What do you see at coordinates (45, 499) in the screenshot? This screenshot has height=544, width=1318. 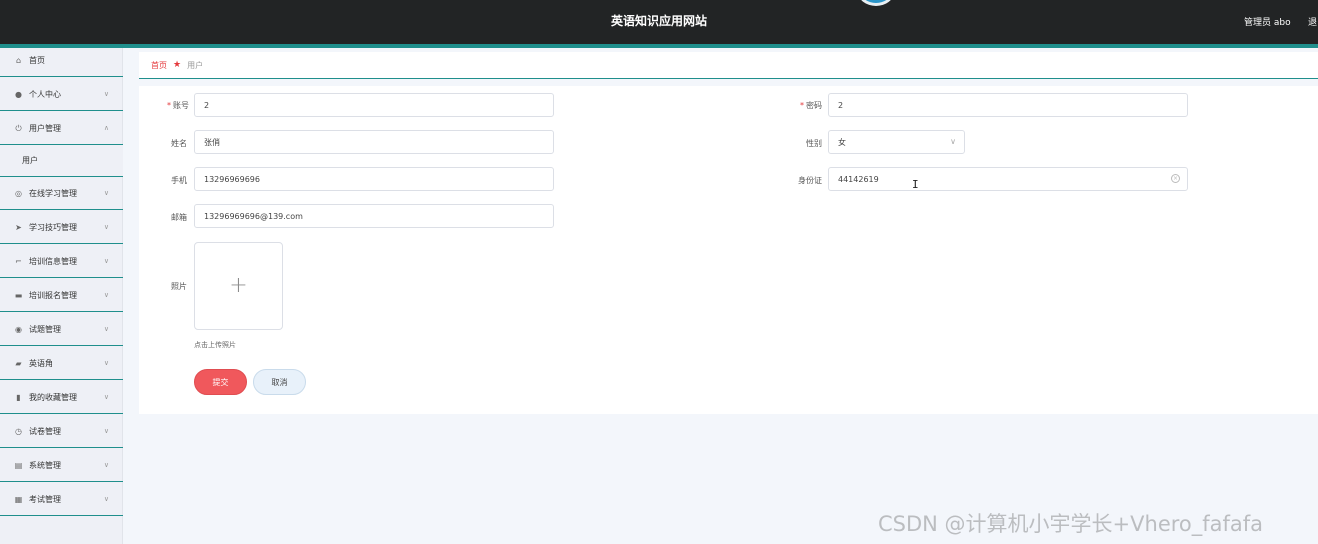 I see `sidebar-item-label: 考试管理` at bounding box center [45, 499].